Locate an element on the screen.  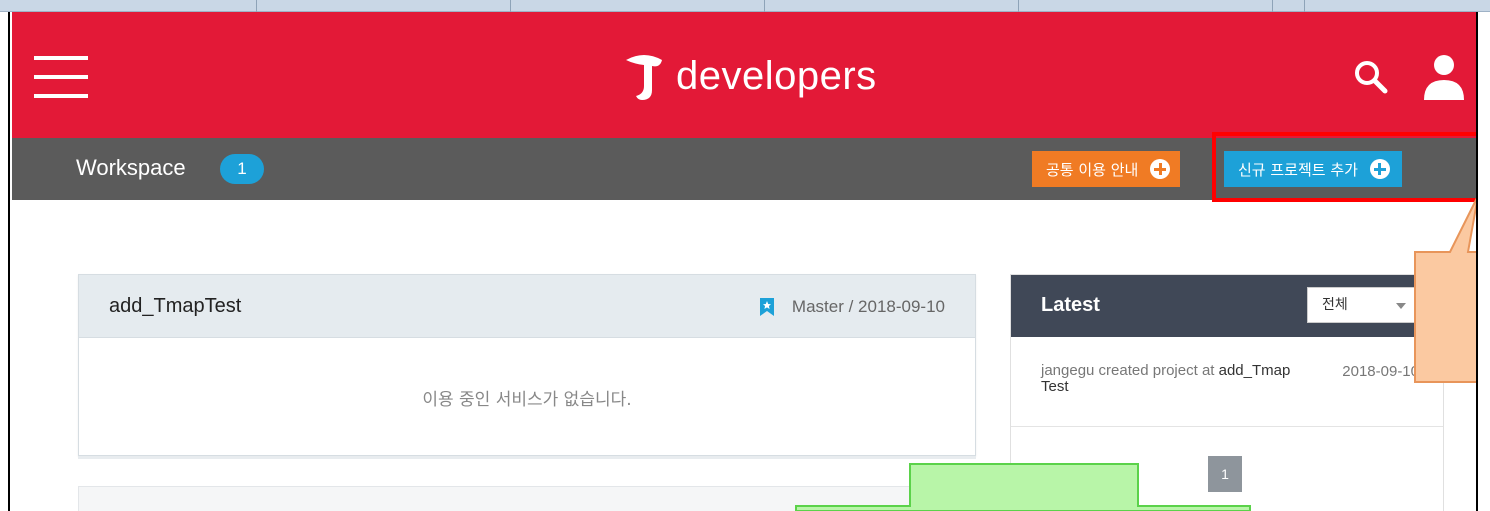
search-icon is located at coordinates (1371, 77).